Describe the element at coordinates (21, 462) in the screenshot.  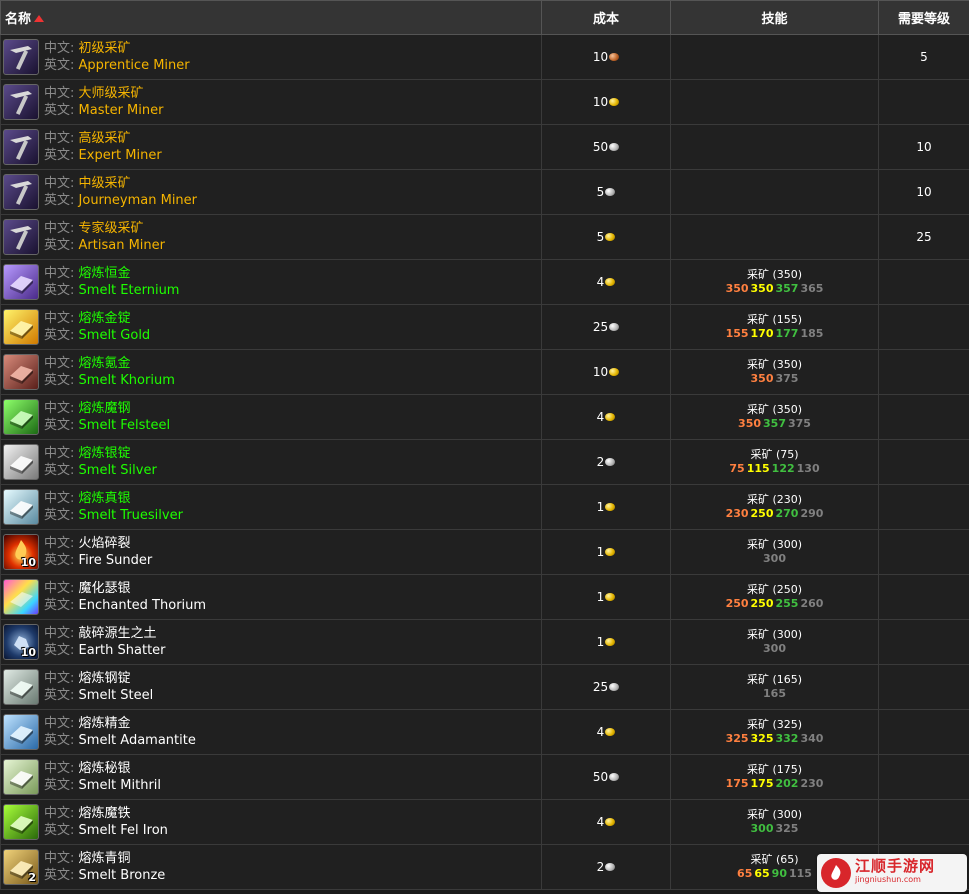
I see `silver-bar-icon` at that location.